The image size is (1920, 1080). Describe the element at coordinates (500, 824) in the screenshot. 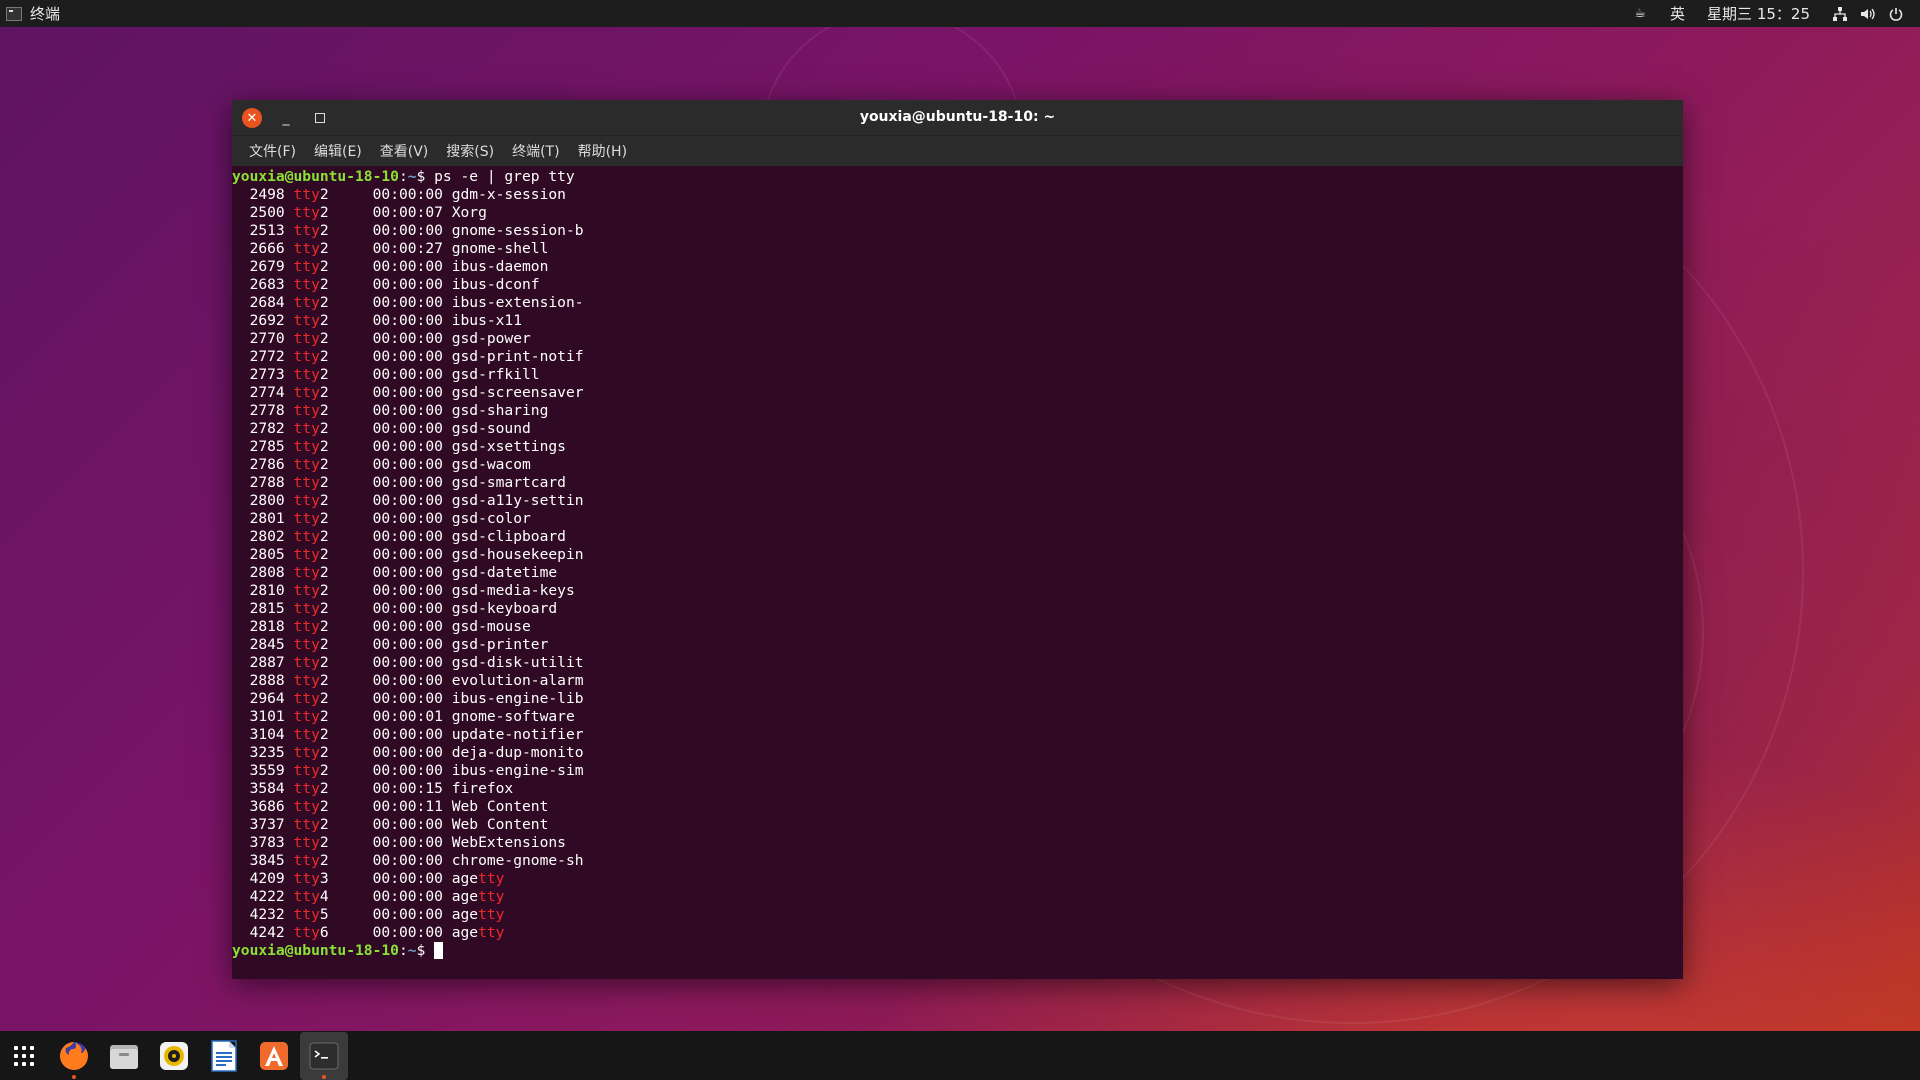

I see `process-command: Web Content` at that location.